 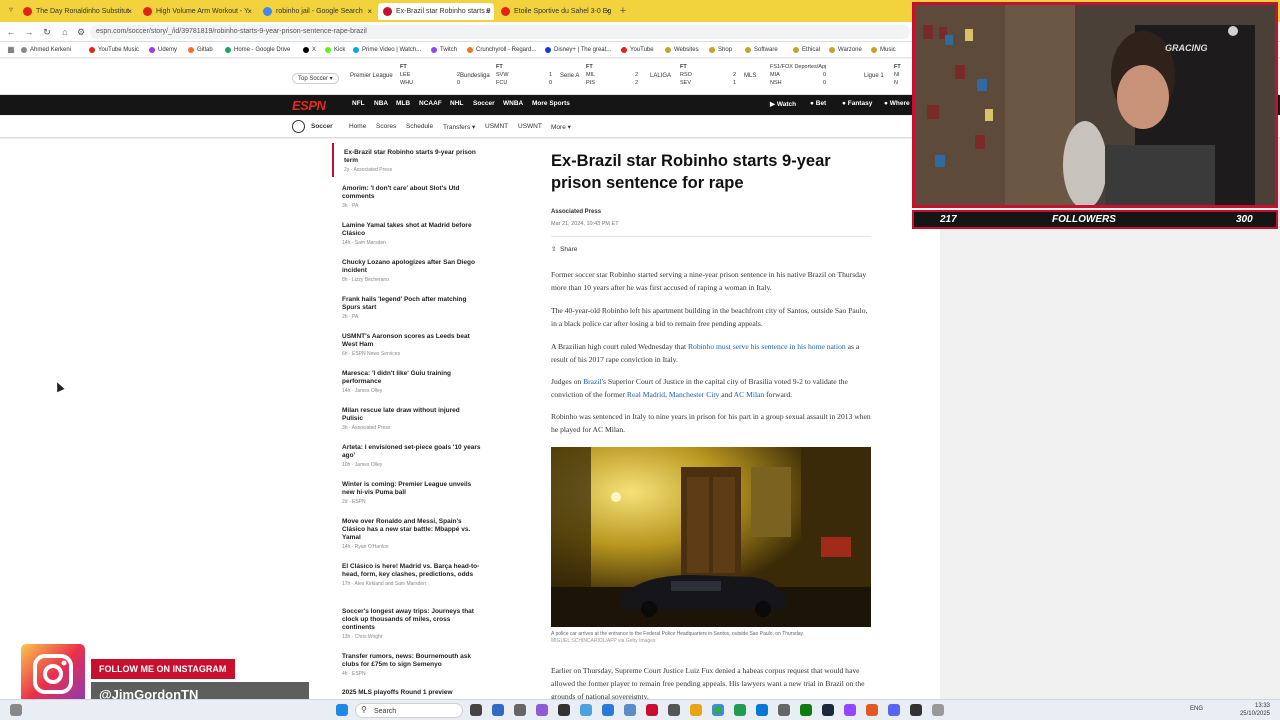 What do you see at coordinates (81, 32) in the screenshot?
I see `site-info-icon: ⚙` at bounding box center [81, 32].